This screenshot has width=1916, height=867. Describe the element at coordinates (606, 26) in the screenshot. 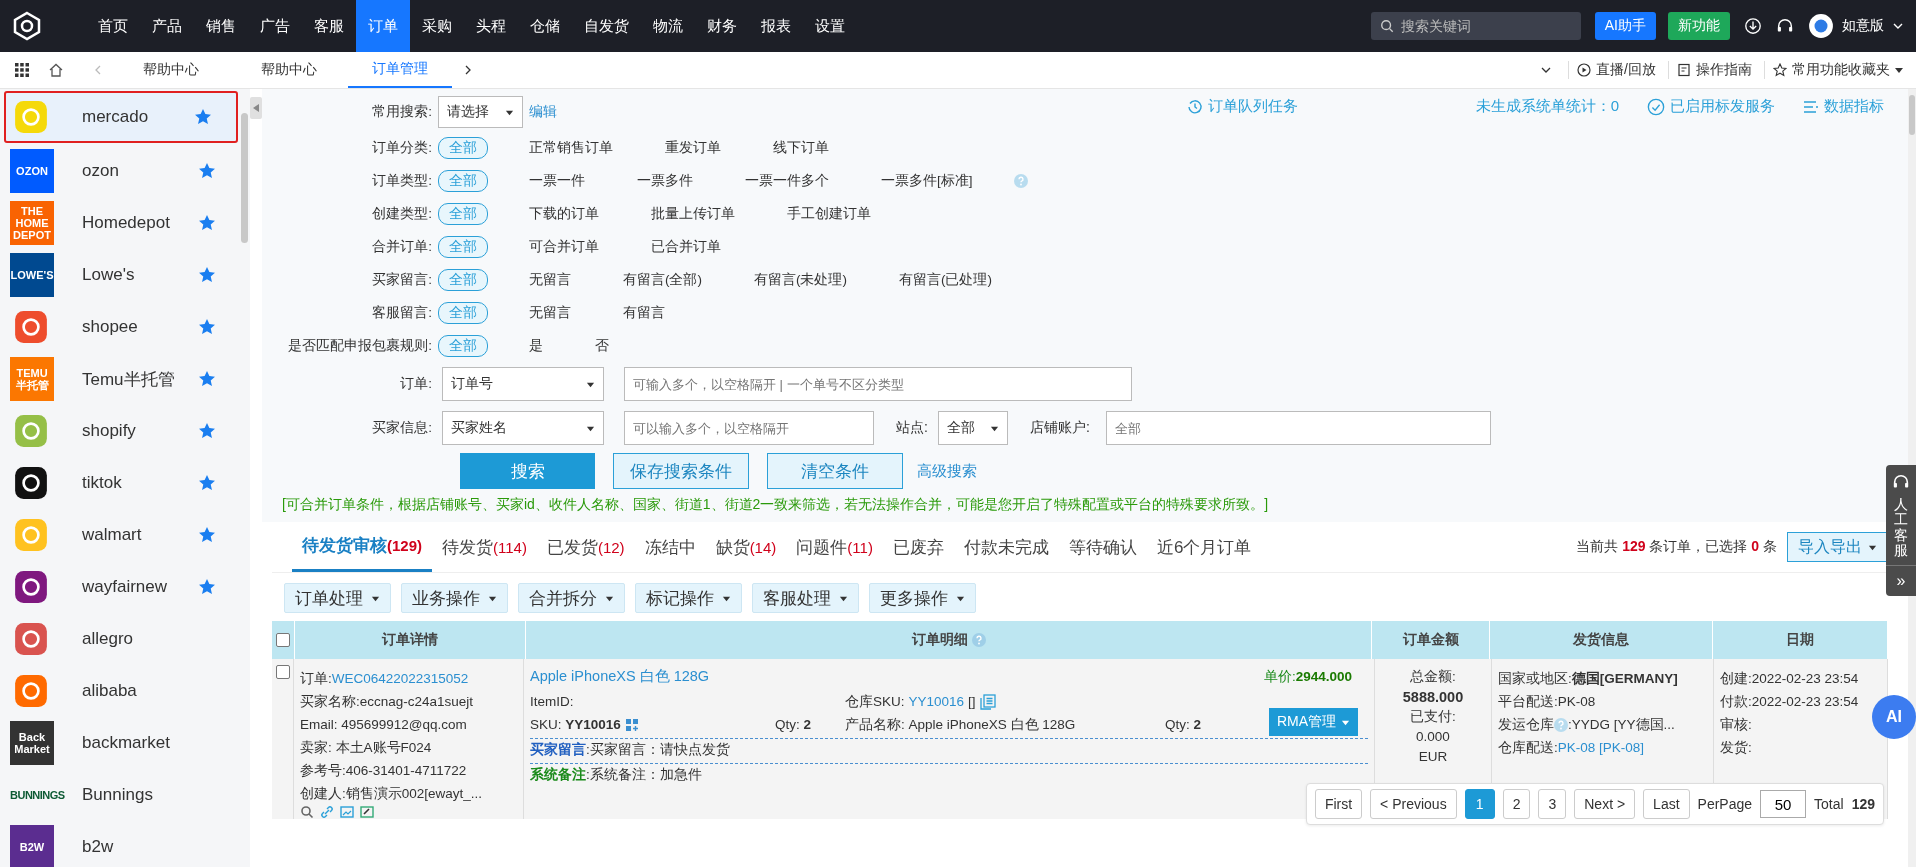

I see `nav-menu-item: 自发货` at that location.